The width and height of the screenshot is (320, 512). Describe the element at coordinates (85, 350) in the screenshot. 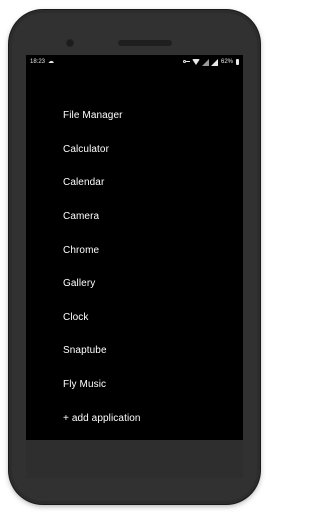

I see `app-item-snaptube: Snaptube` at that location.